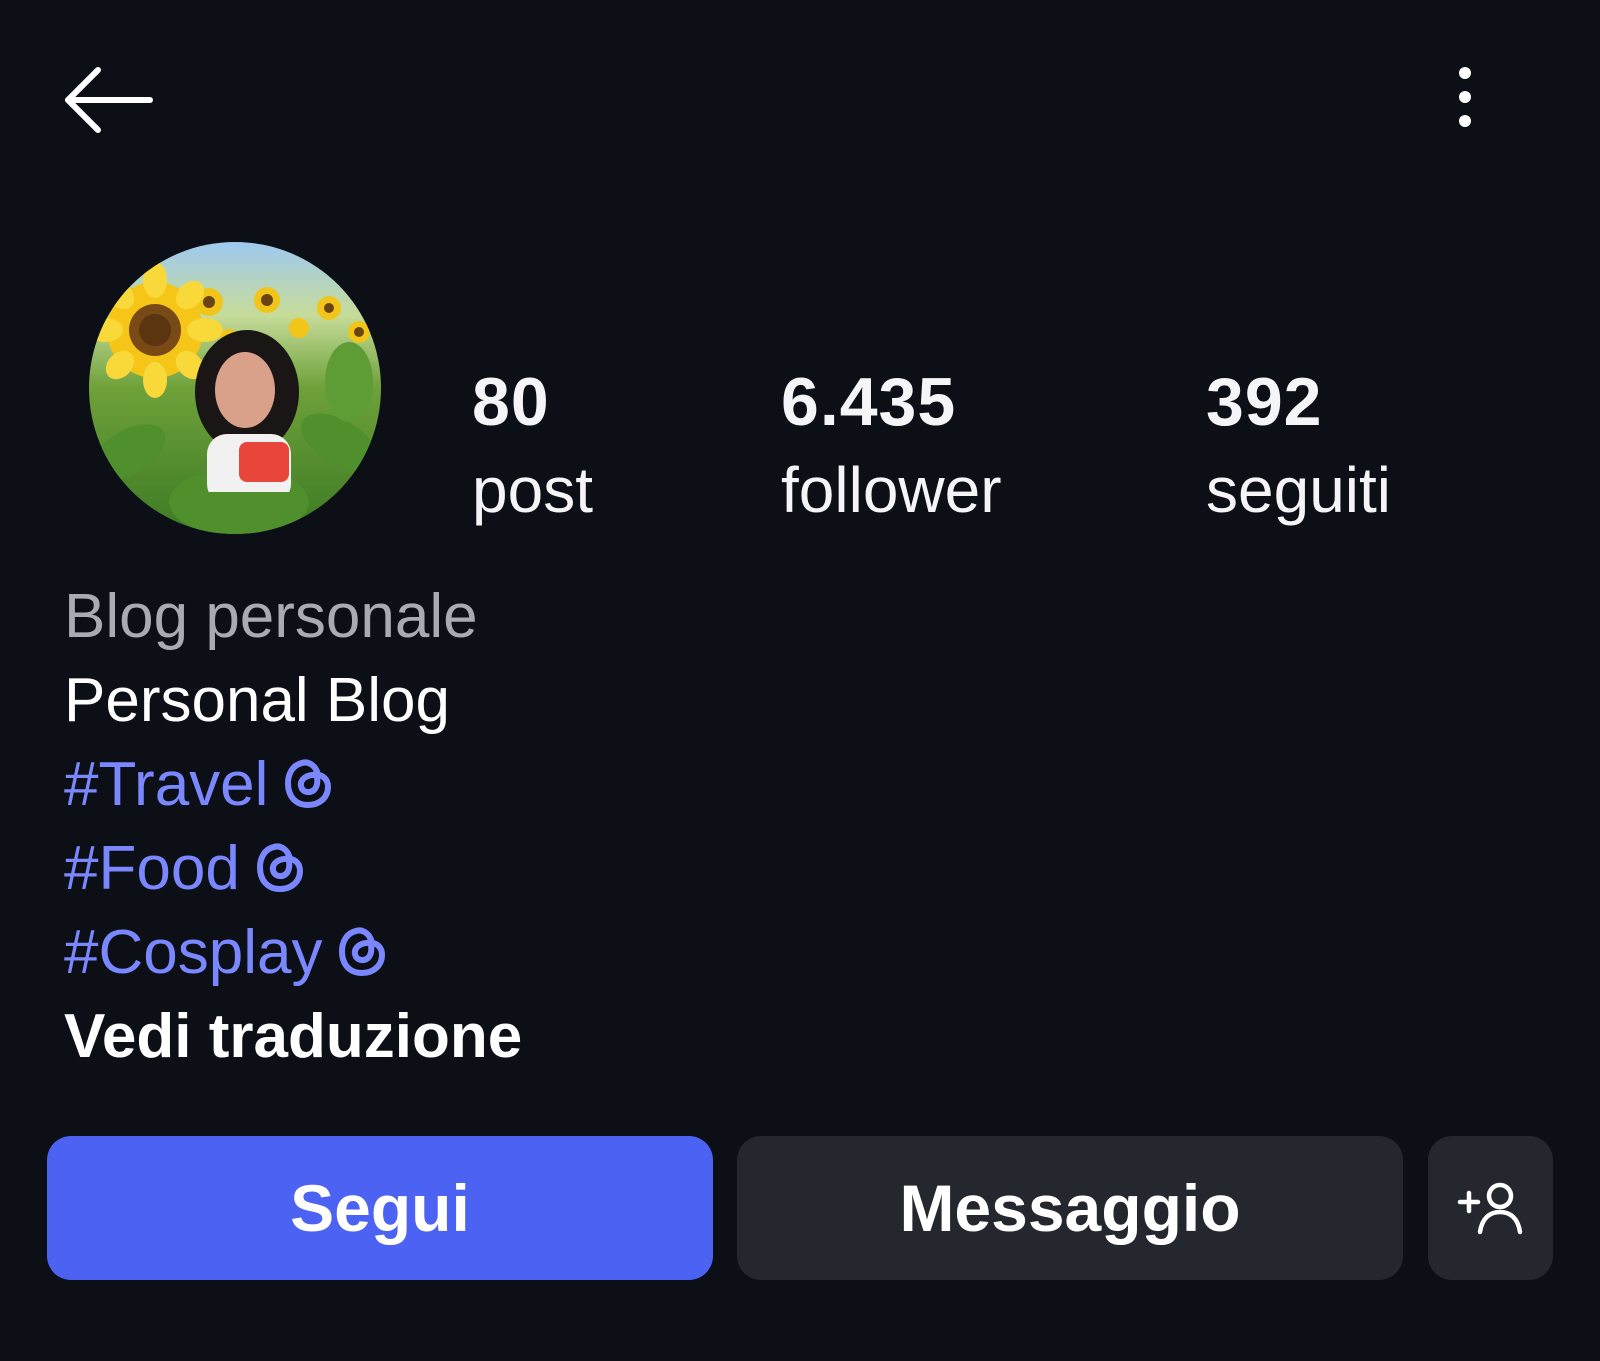 This screenshot has height=1361, width=1600. I want to click on bio-tag-label: #Cosplay, so click(193, 952).